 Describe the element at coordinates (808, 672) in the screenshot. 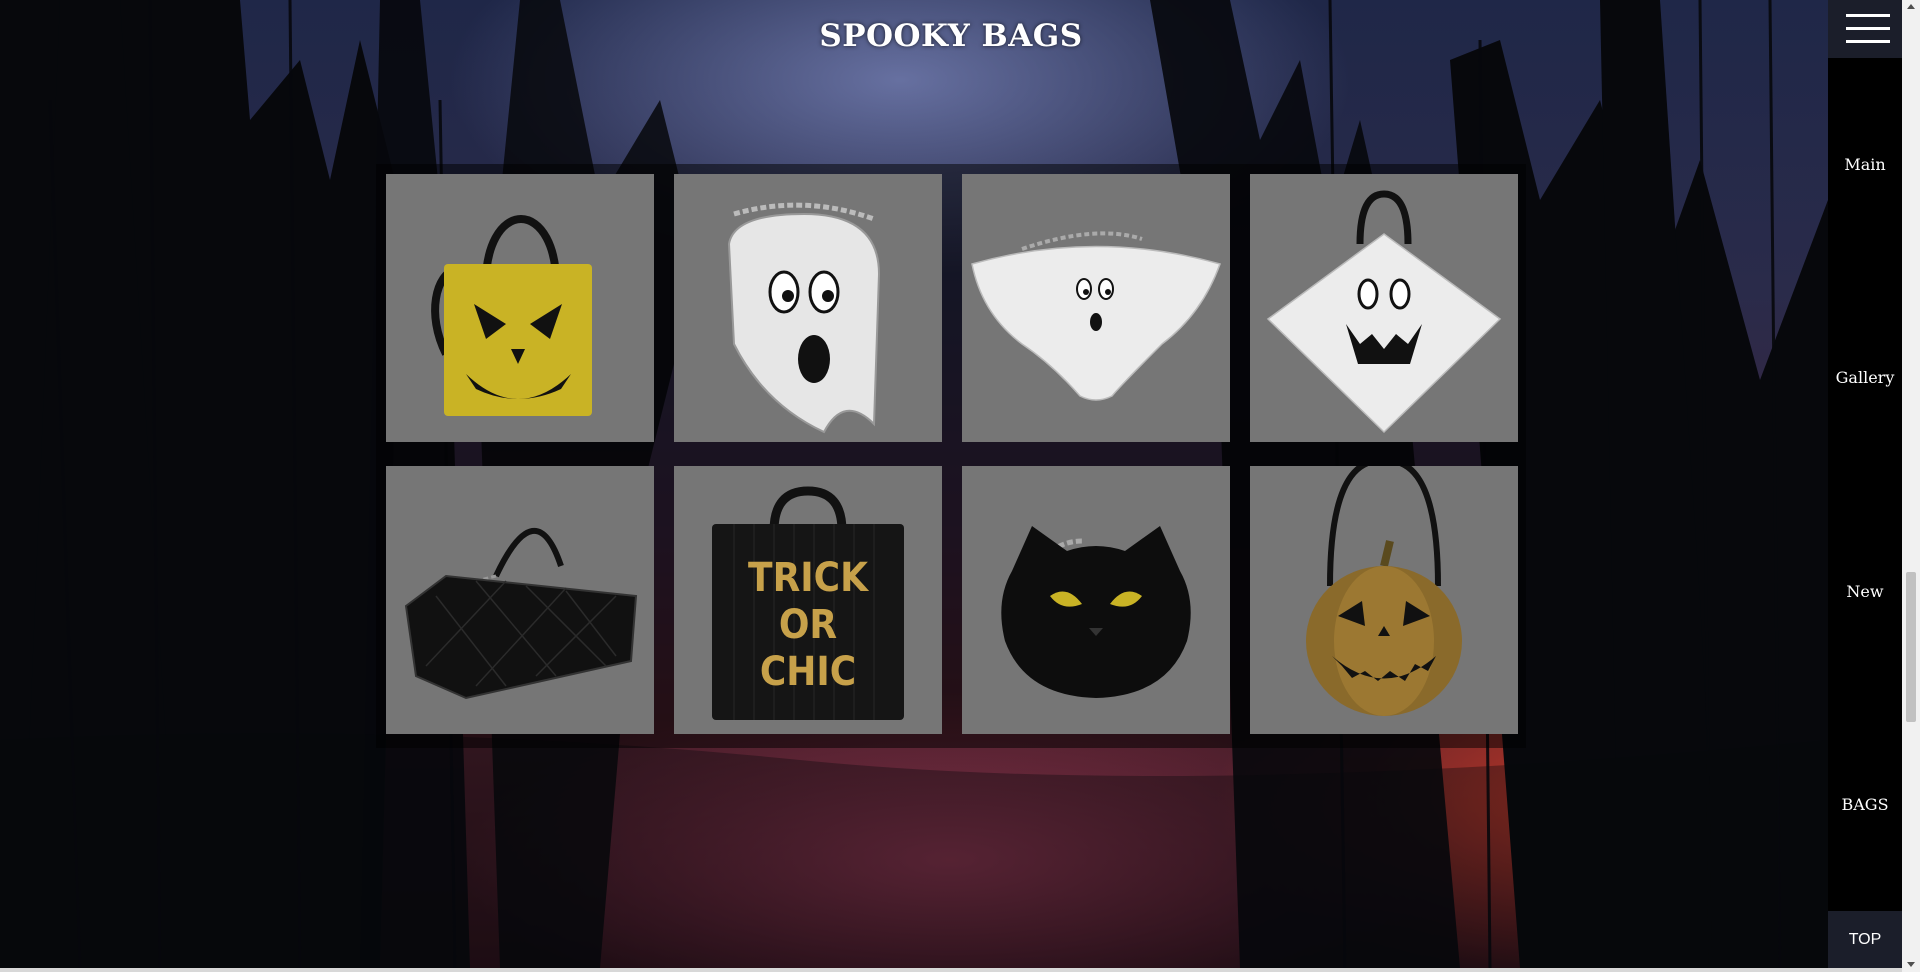

I see `chic-print-text: CHIC` at that location.